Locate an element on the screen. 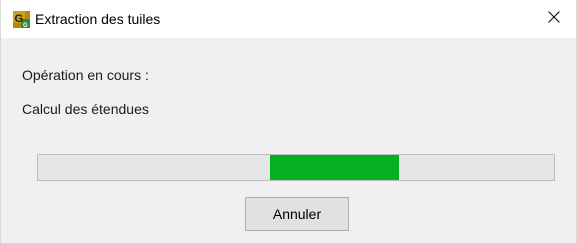  close-button is located at coordinates (554, 19).